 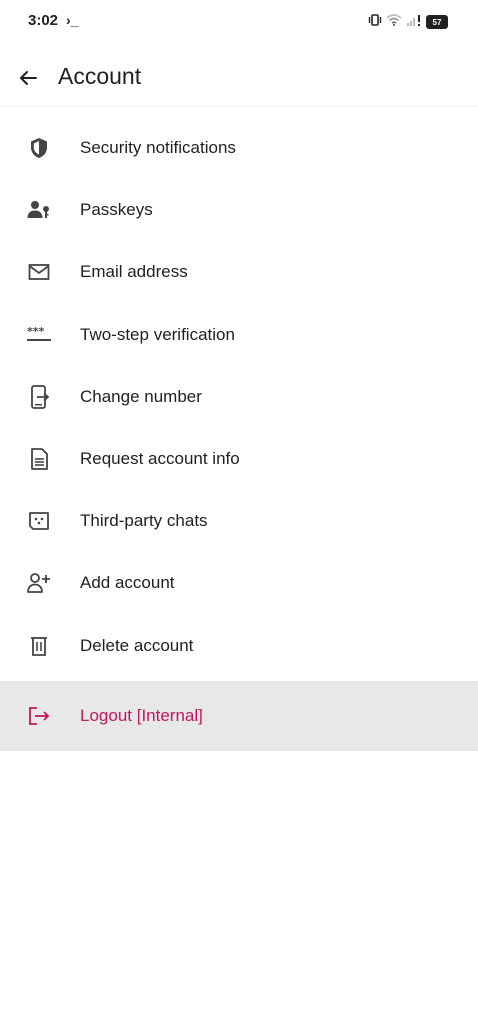 What do you see at coordinates (239, 646) in the screenshot?
I see `menu-item-delete-account: Delete account` at bounding box center [239, 646].